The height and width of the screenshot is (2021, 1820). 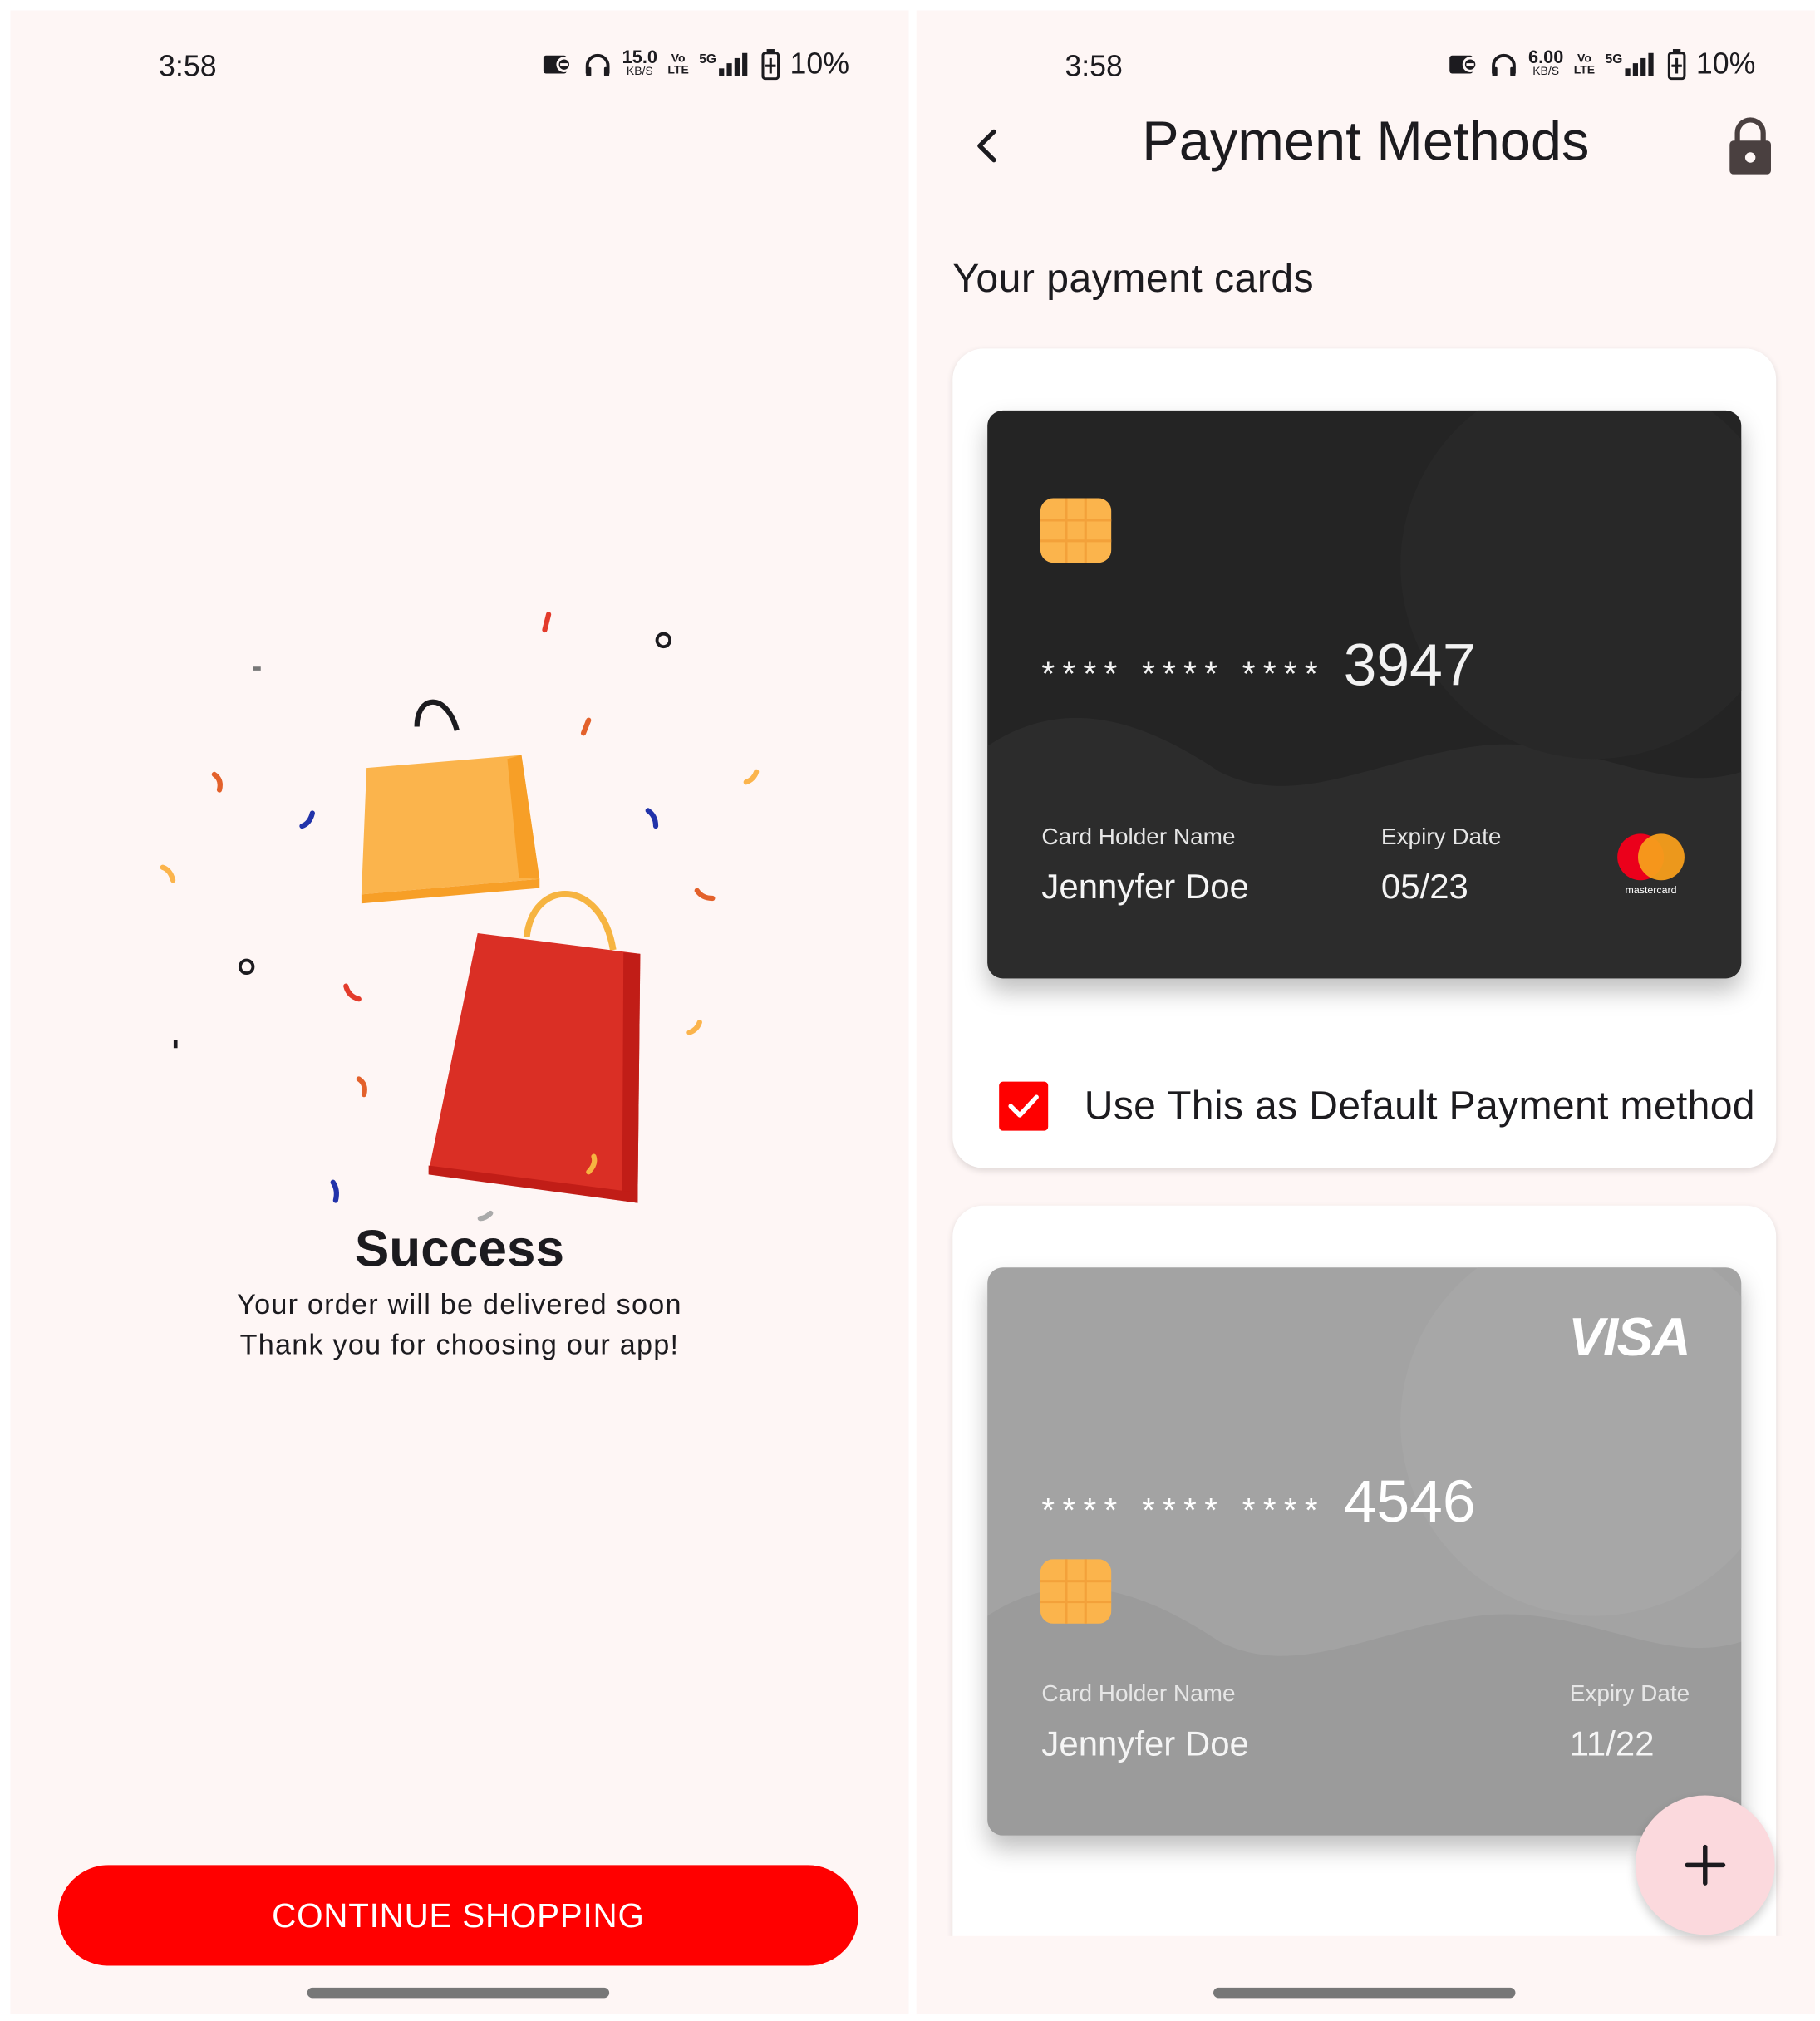 I want to click on mastercard-logo-icon: mastercard, so click(x=1651, y=864).